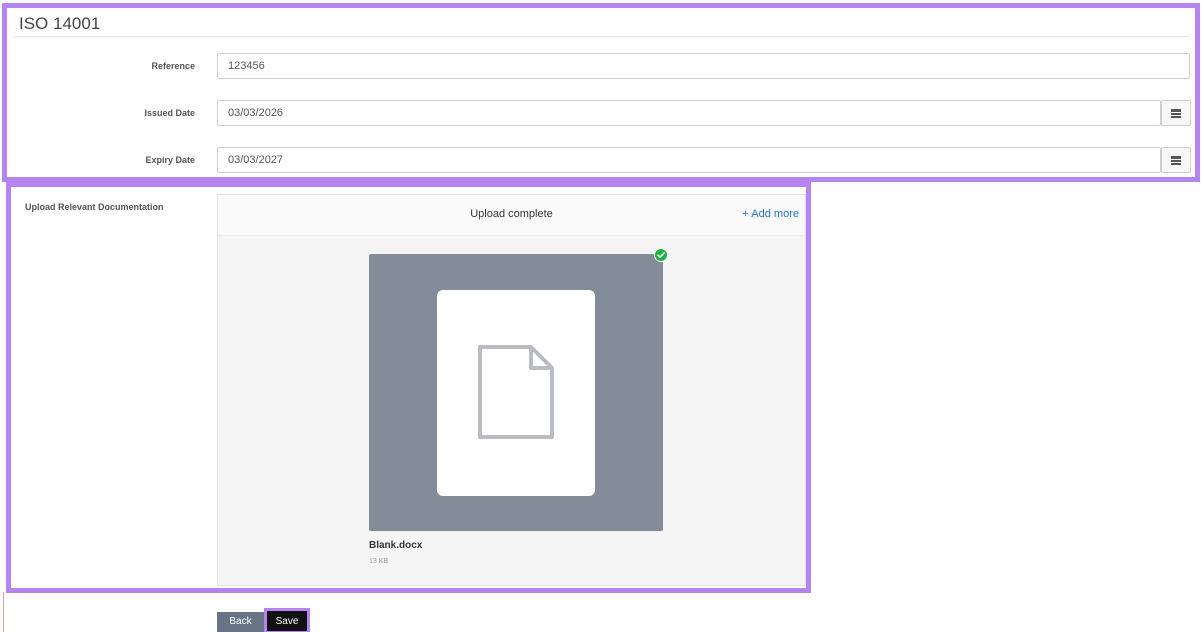 The width and height of the screenshot is (1201, 632). I want to click on back-button: Back, so click(240, 622).